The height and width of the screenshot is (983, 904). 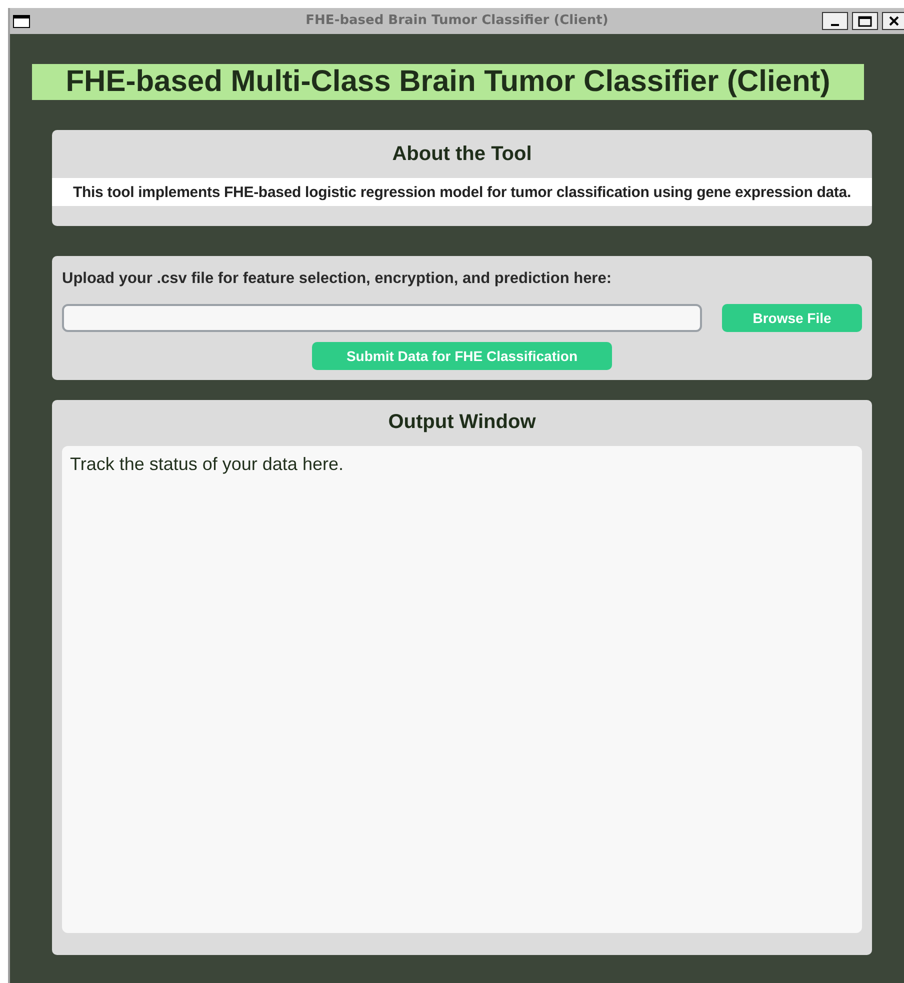 I want to click on window-menu-icon, so click(x=21, y=21).